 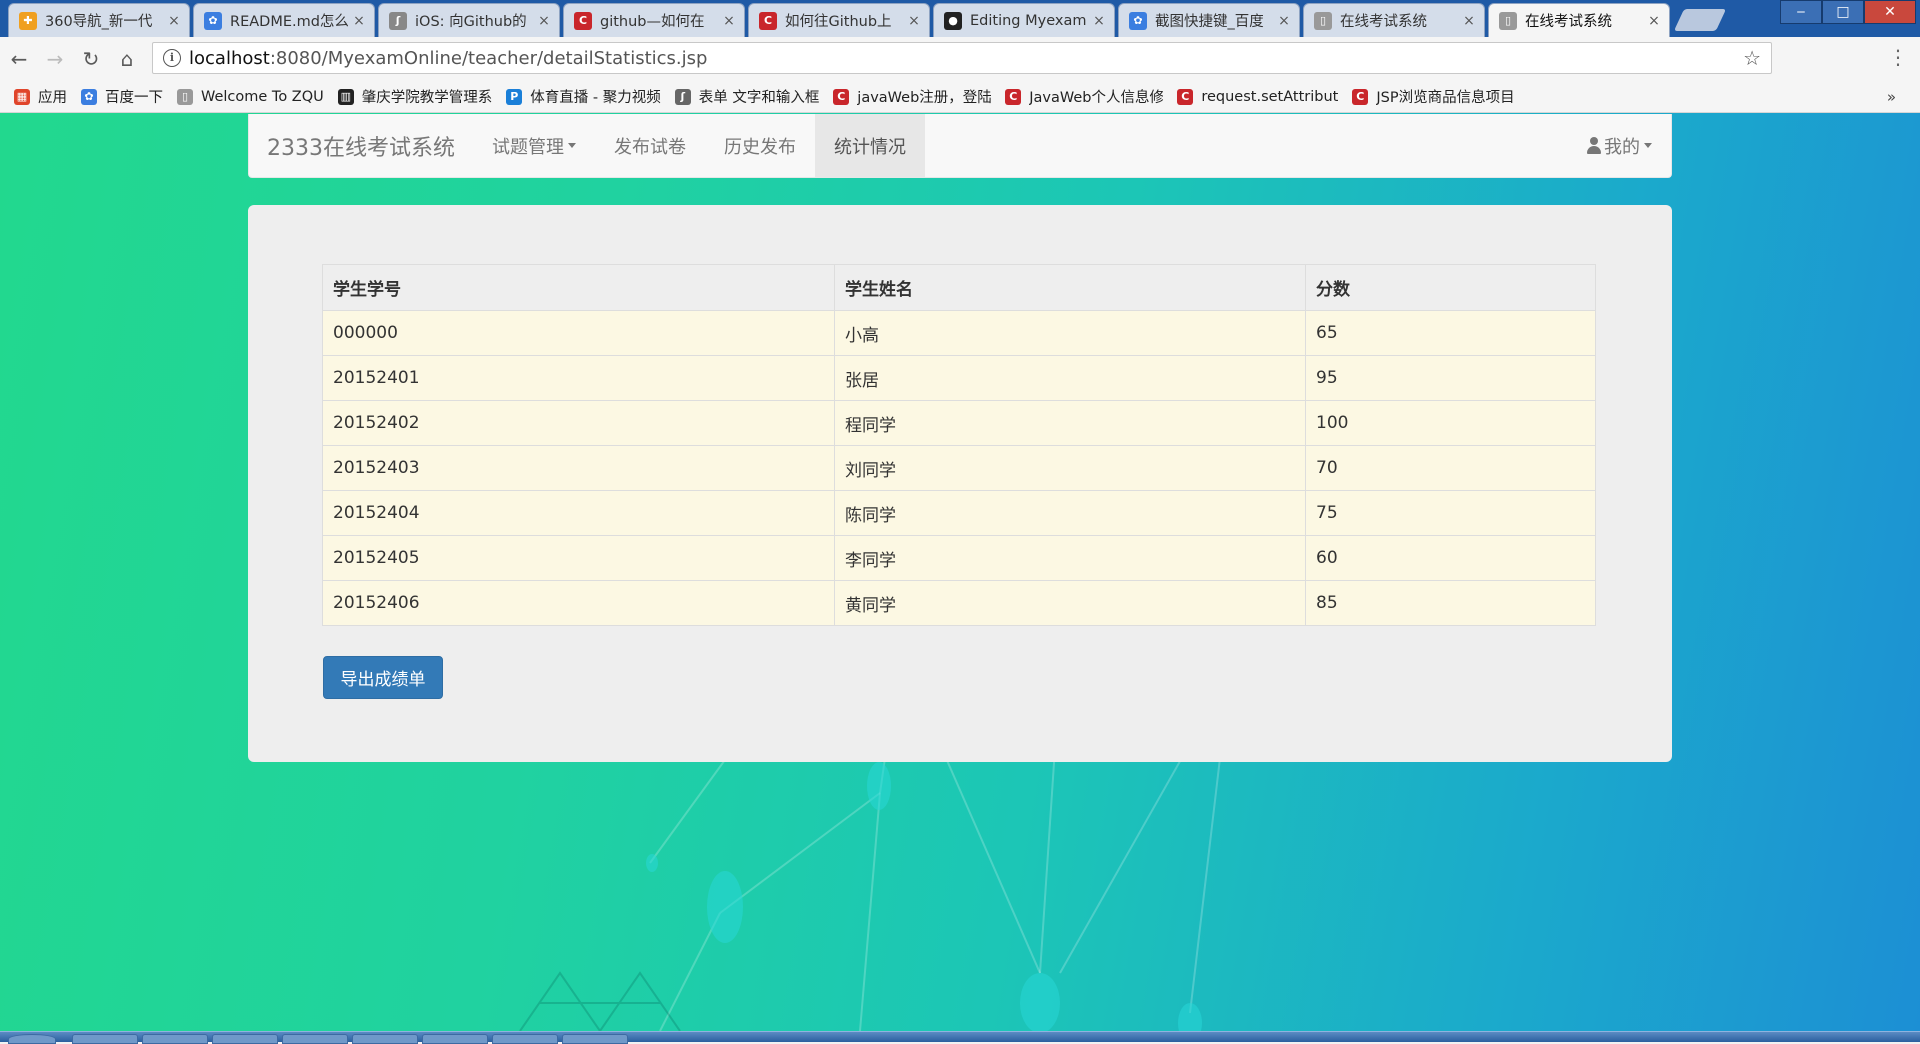 I want to click on forward-icon: →, so click(x=55, y=59).